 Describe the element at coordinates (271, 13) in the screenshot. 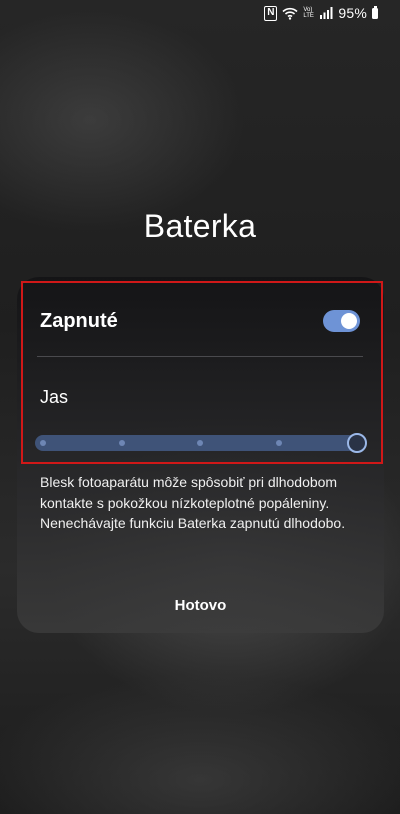

I see `nfc-icon: N` at that location.